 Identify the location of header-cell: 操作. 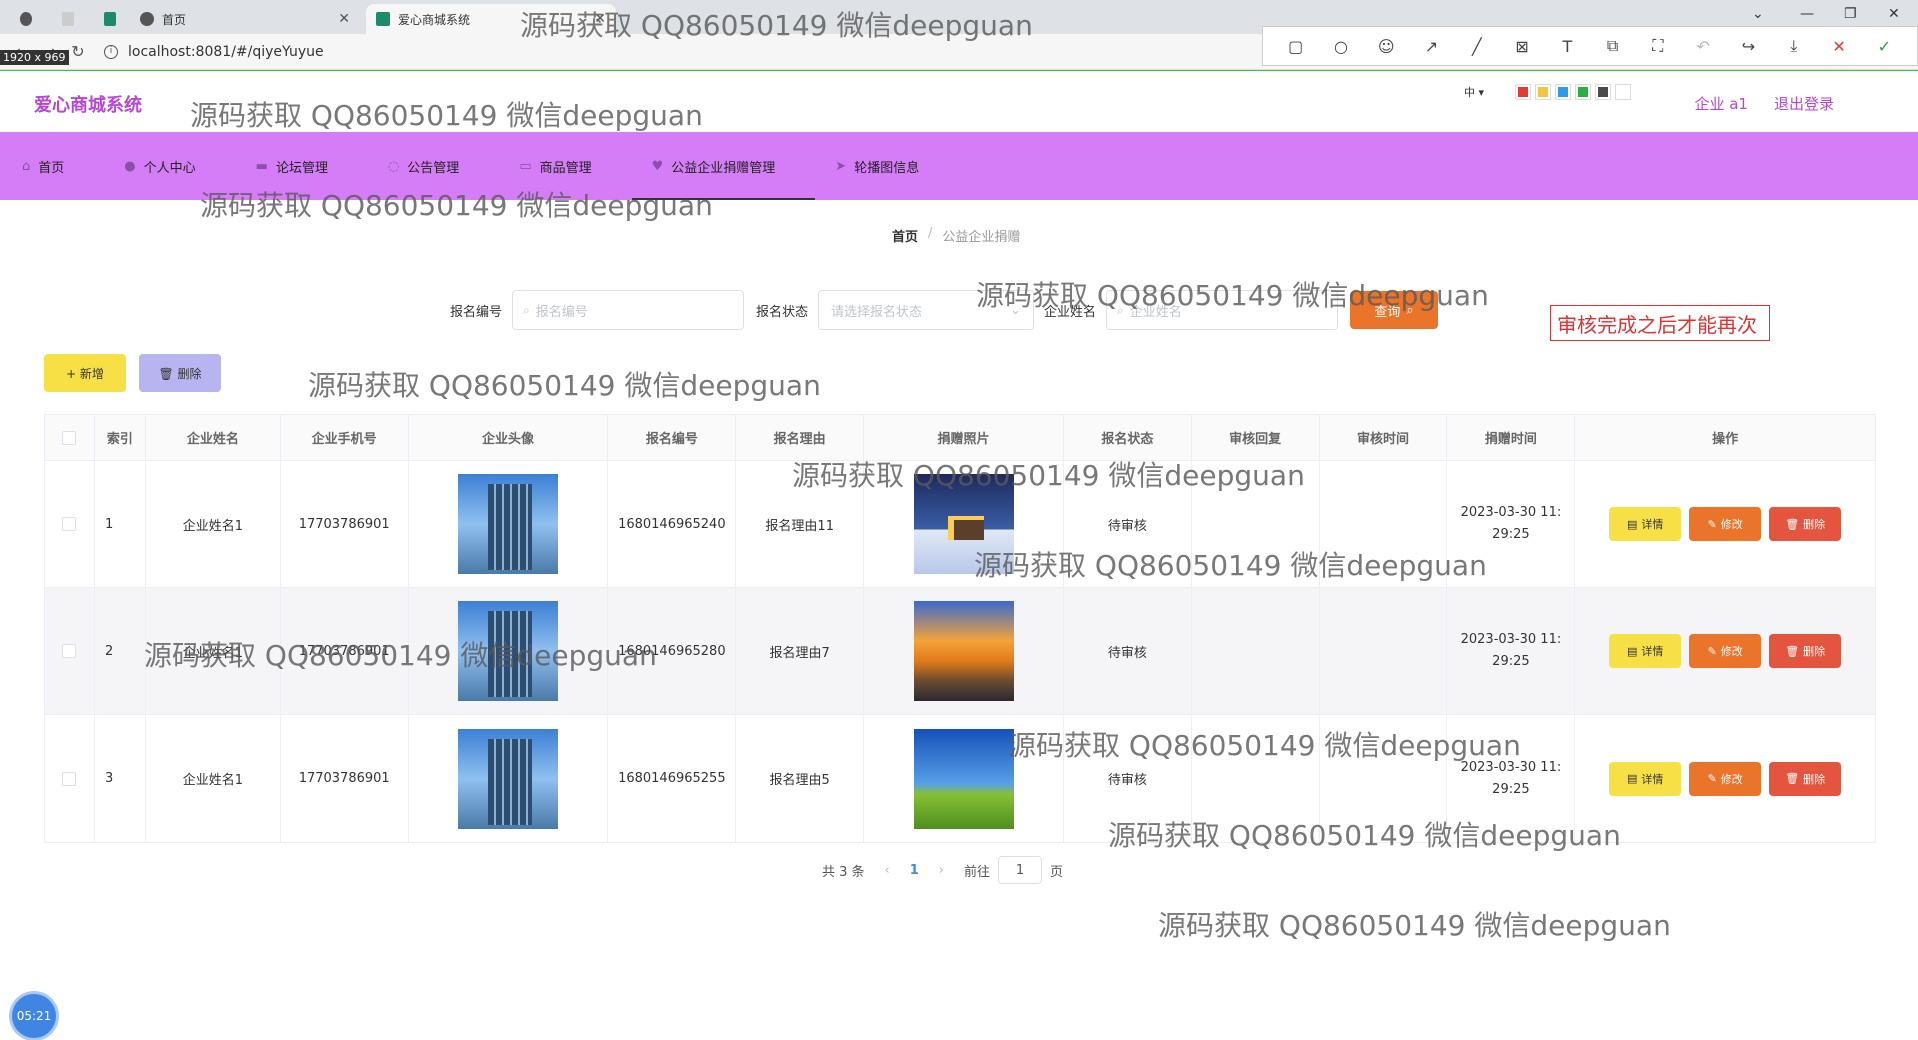
(1725, 439).